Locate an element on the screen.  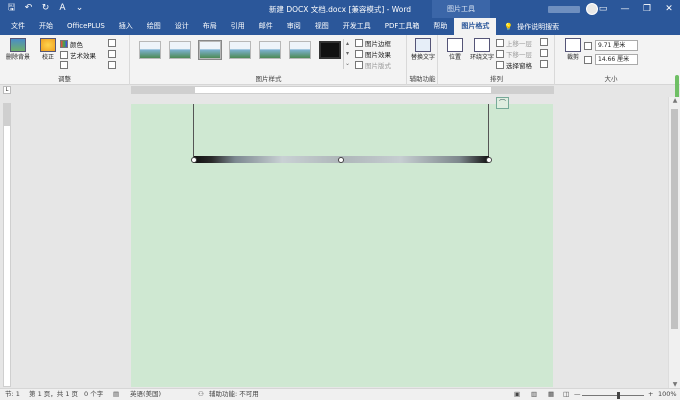
picture-frame is located at coordinates (341, 133).